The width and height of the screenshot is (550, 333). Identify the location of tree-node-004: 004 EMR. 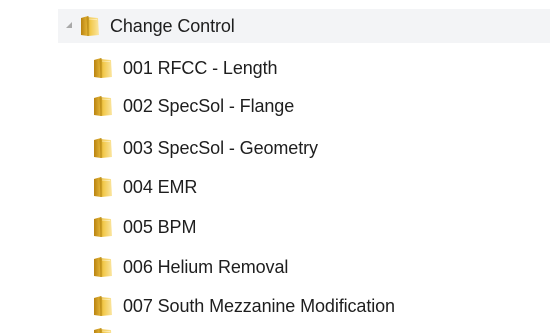
(145, 187).